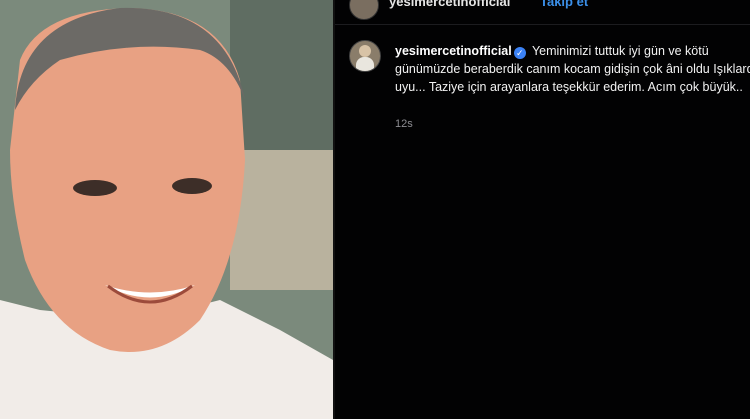 The width and height of the screenshot is (750, 419). Describe the element at coordinates (453, 51) in the screenshot. I see `comment-username: yesimercetinofficial` at that location.